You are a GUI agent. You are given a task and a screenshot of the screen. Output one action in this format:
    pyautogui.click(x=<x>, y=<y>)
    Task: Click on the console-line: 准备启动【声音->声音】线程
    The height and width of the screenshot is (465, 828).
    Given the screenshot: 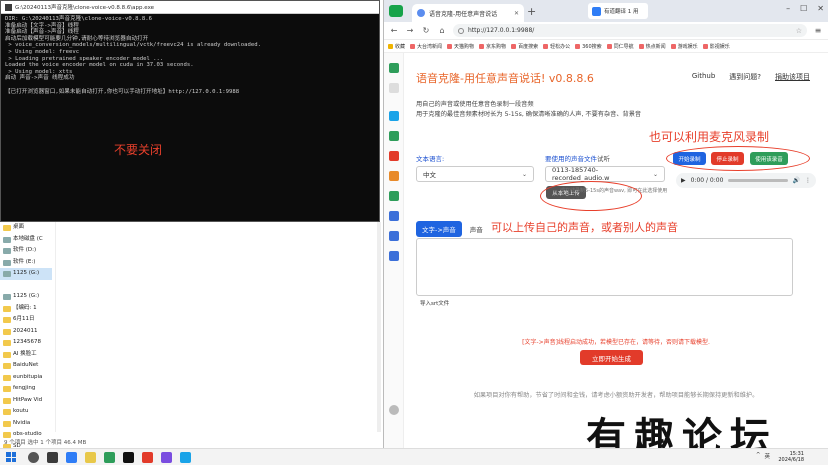 What is the action you would take?
    pyautogui.click(x=42, y=32)
    